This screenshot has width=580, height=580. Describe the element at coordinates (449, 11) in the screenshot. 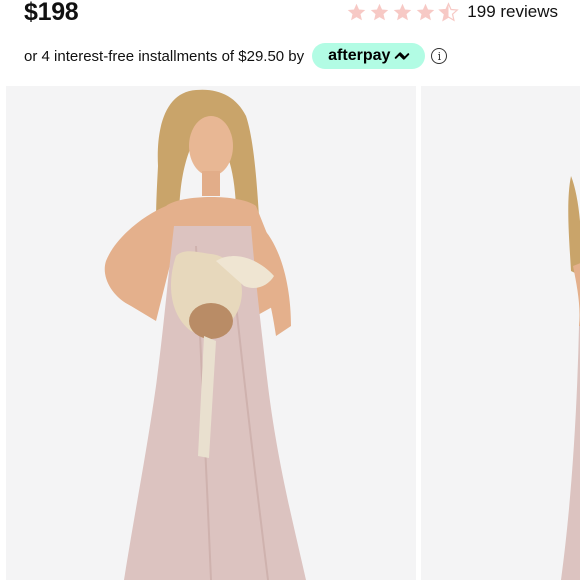

I see `half-star-icon` at that location.